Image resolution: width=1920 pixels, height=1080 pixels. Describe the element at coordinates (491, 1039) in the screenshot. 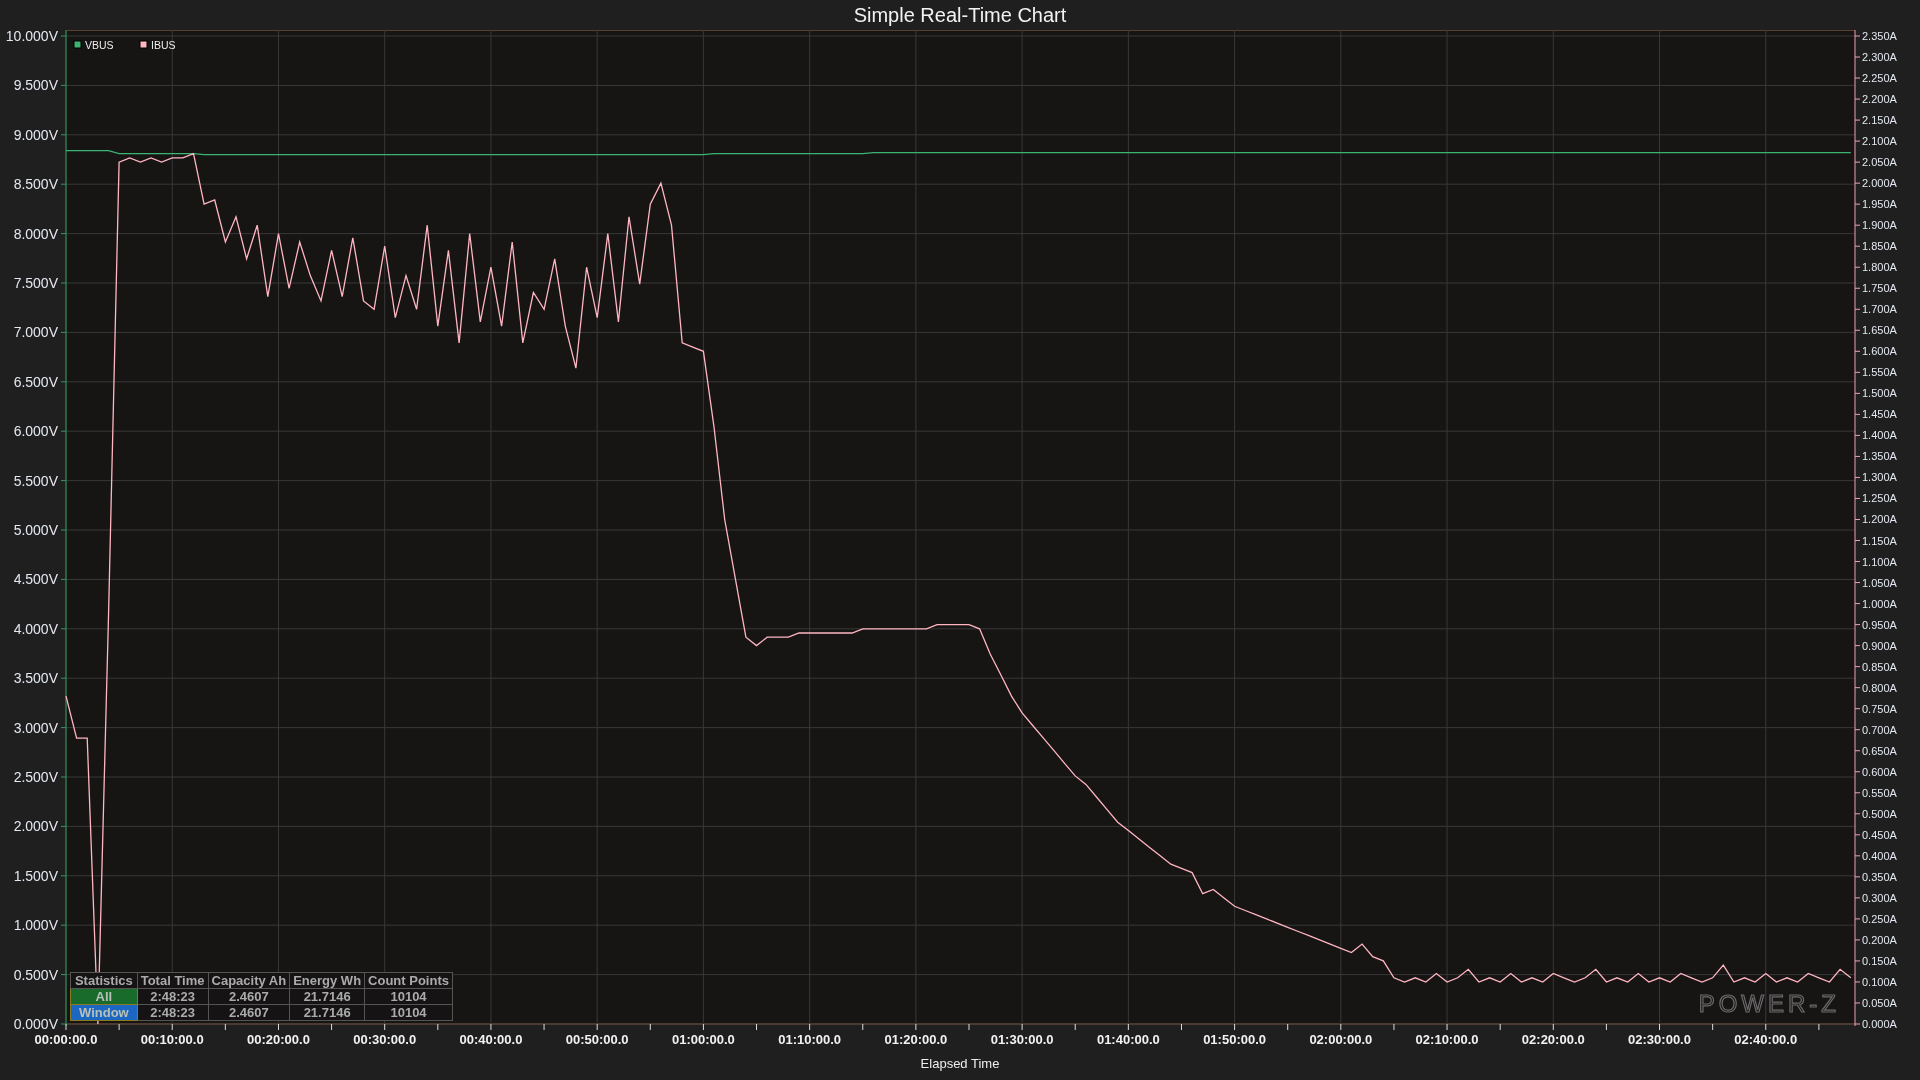

I see `axis-label: 00:40:00.0` at that location.